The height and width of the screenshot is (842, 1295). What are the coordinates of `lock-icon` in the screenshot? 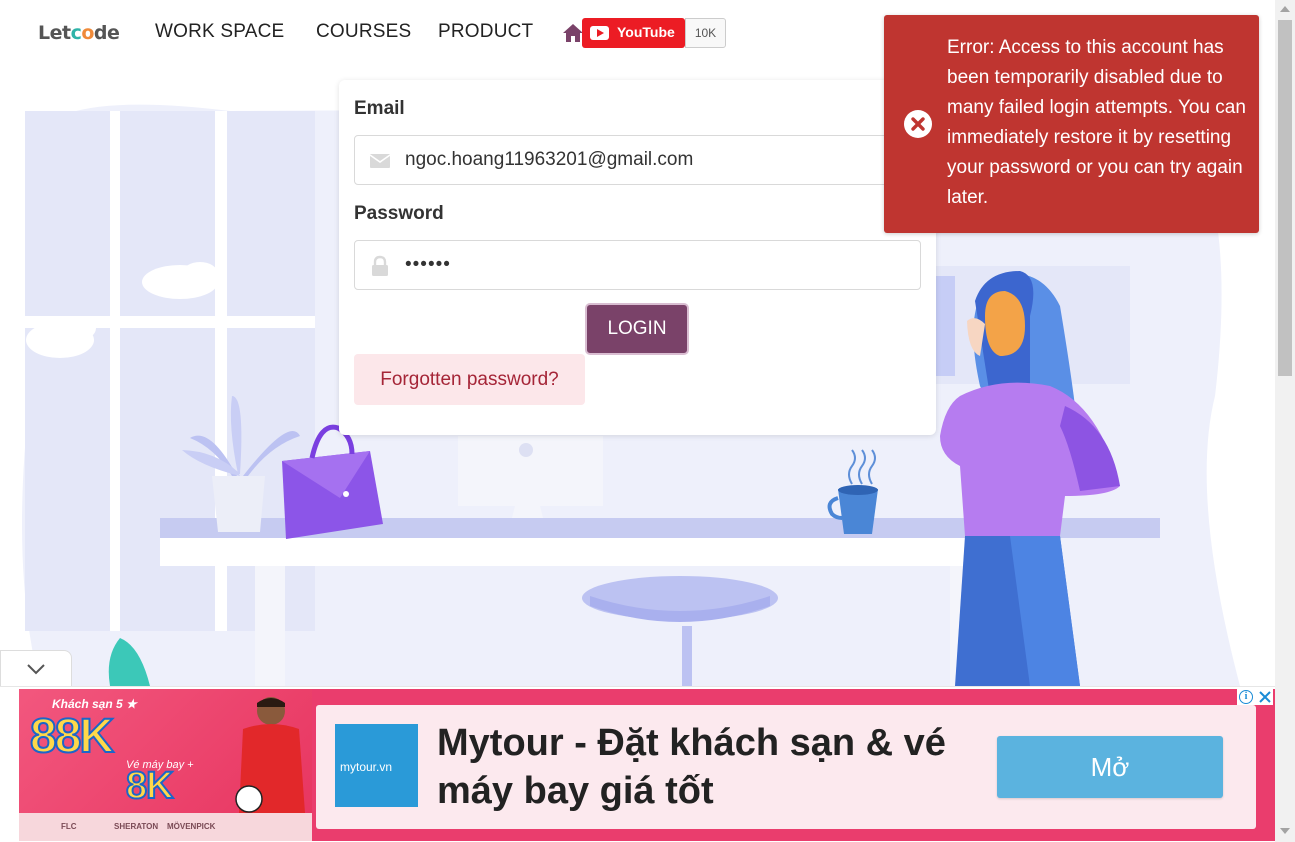 It's located at (380, 265).